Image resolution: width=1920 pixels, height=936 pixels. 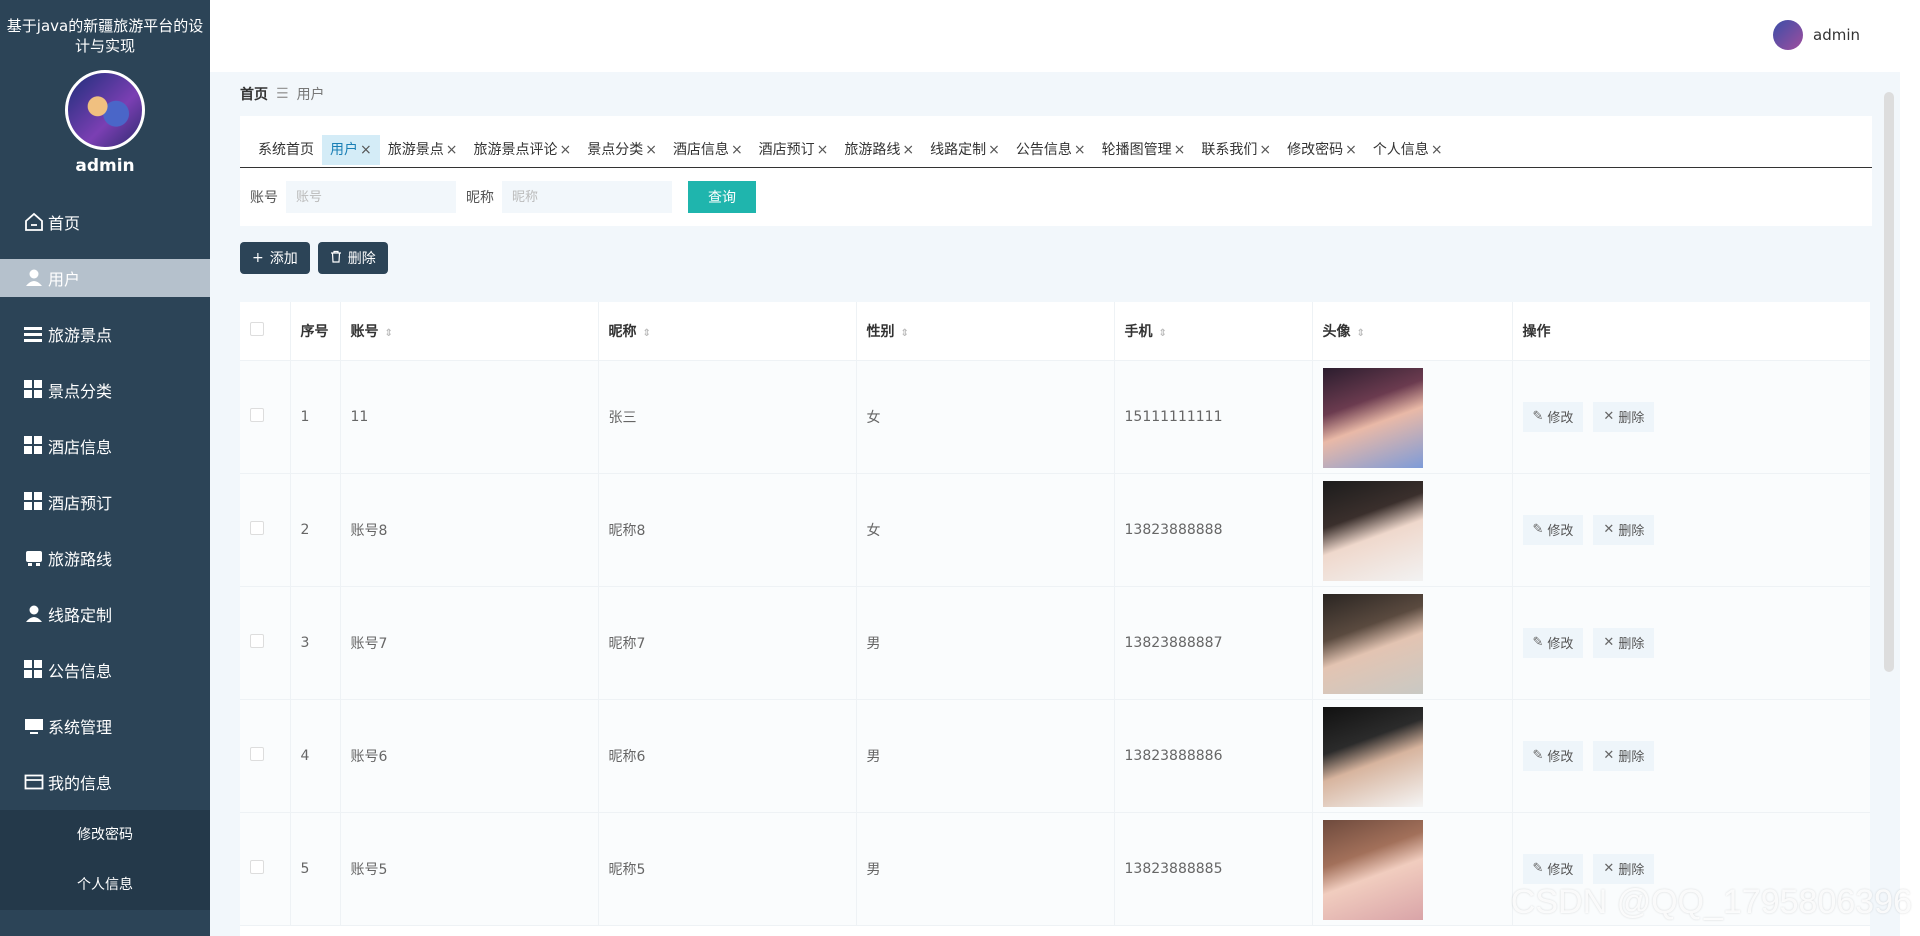 I want to click on select-all-cell, so click(x=265, y=331).